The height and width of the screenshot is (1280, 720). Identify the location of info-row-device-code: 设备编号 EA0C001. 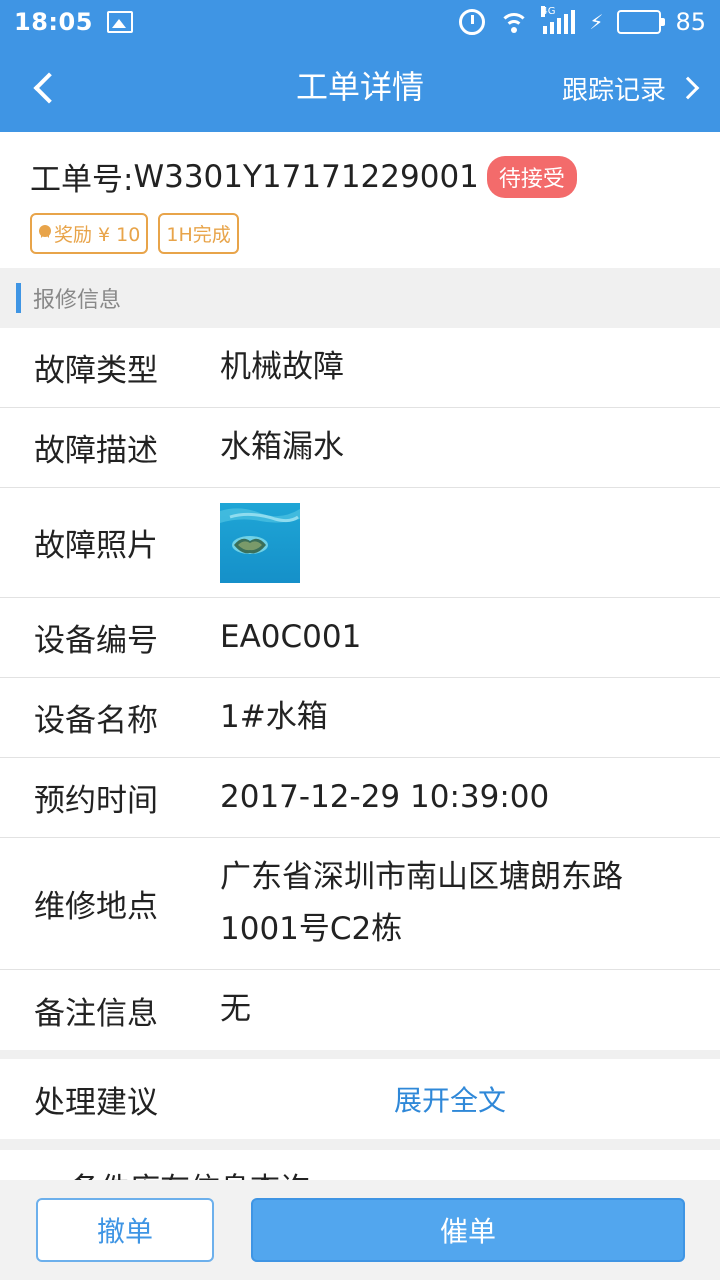
(360, 638).